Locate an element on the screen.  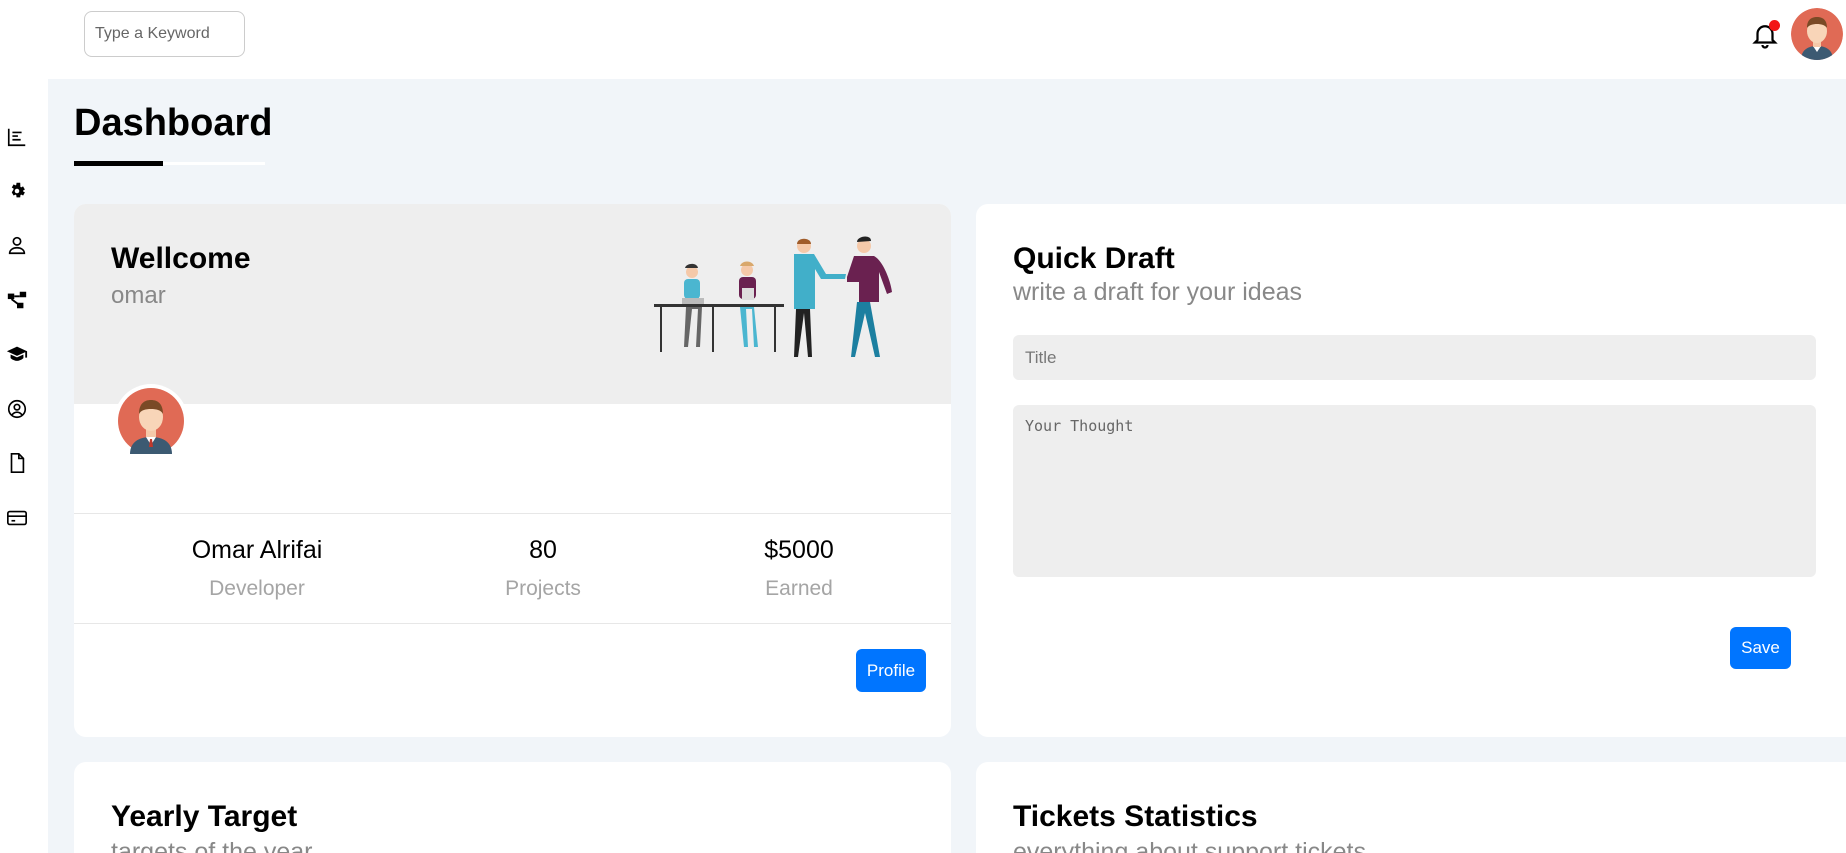
save-button: Save is located at coordinates (1760, 648).